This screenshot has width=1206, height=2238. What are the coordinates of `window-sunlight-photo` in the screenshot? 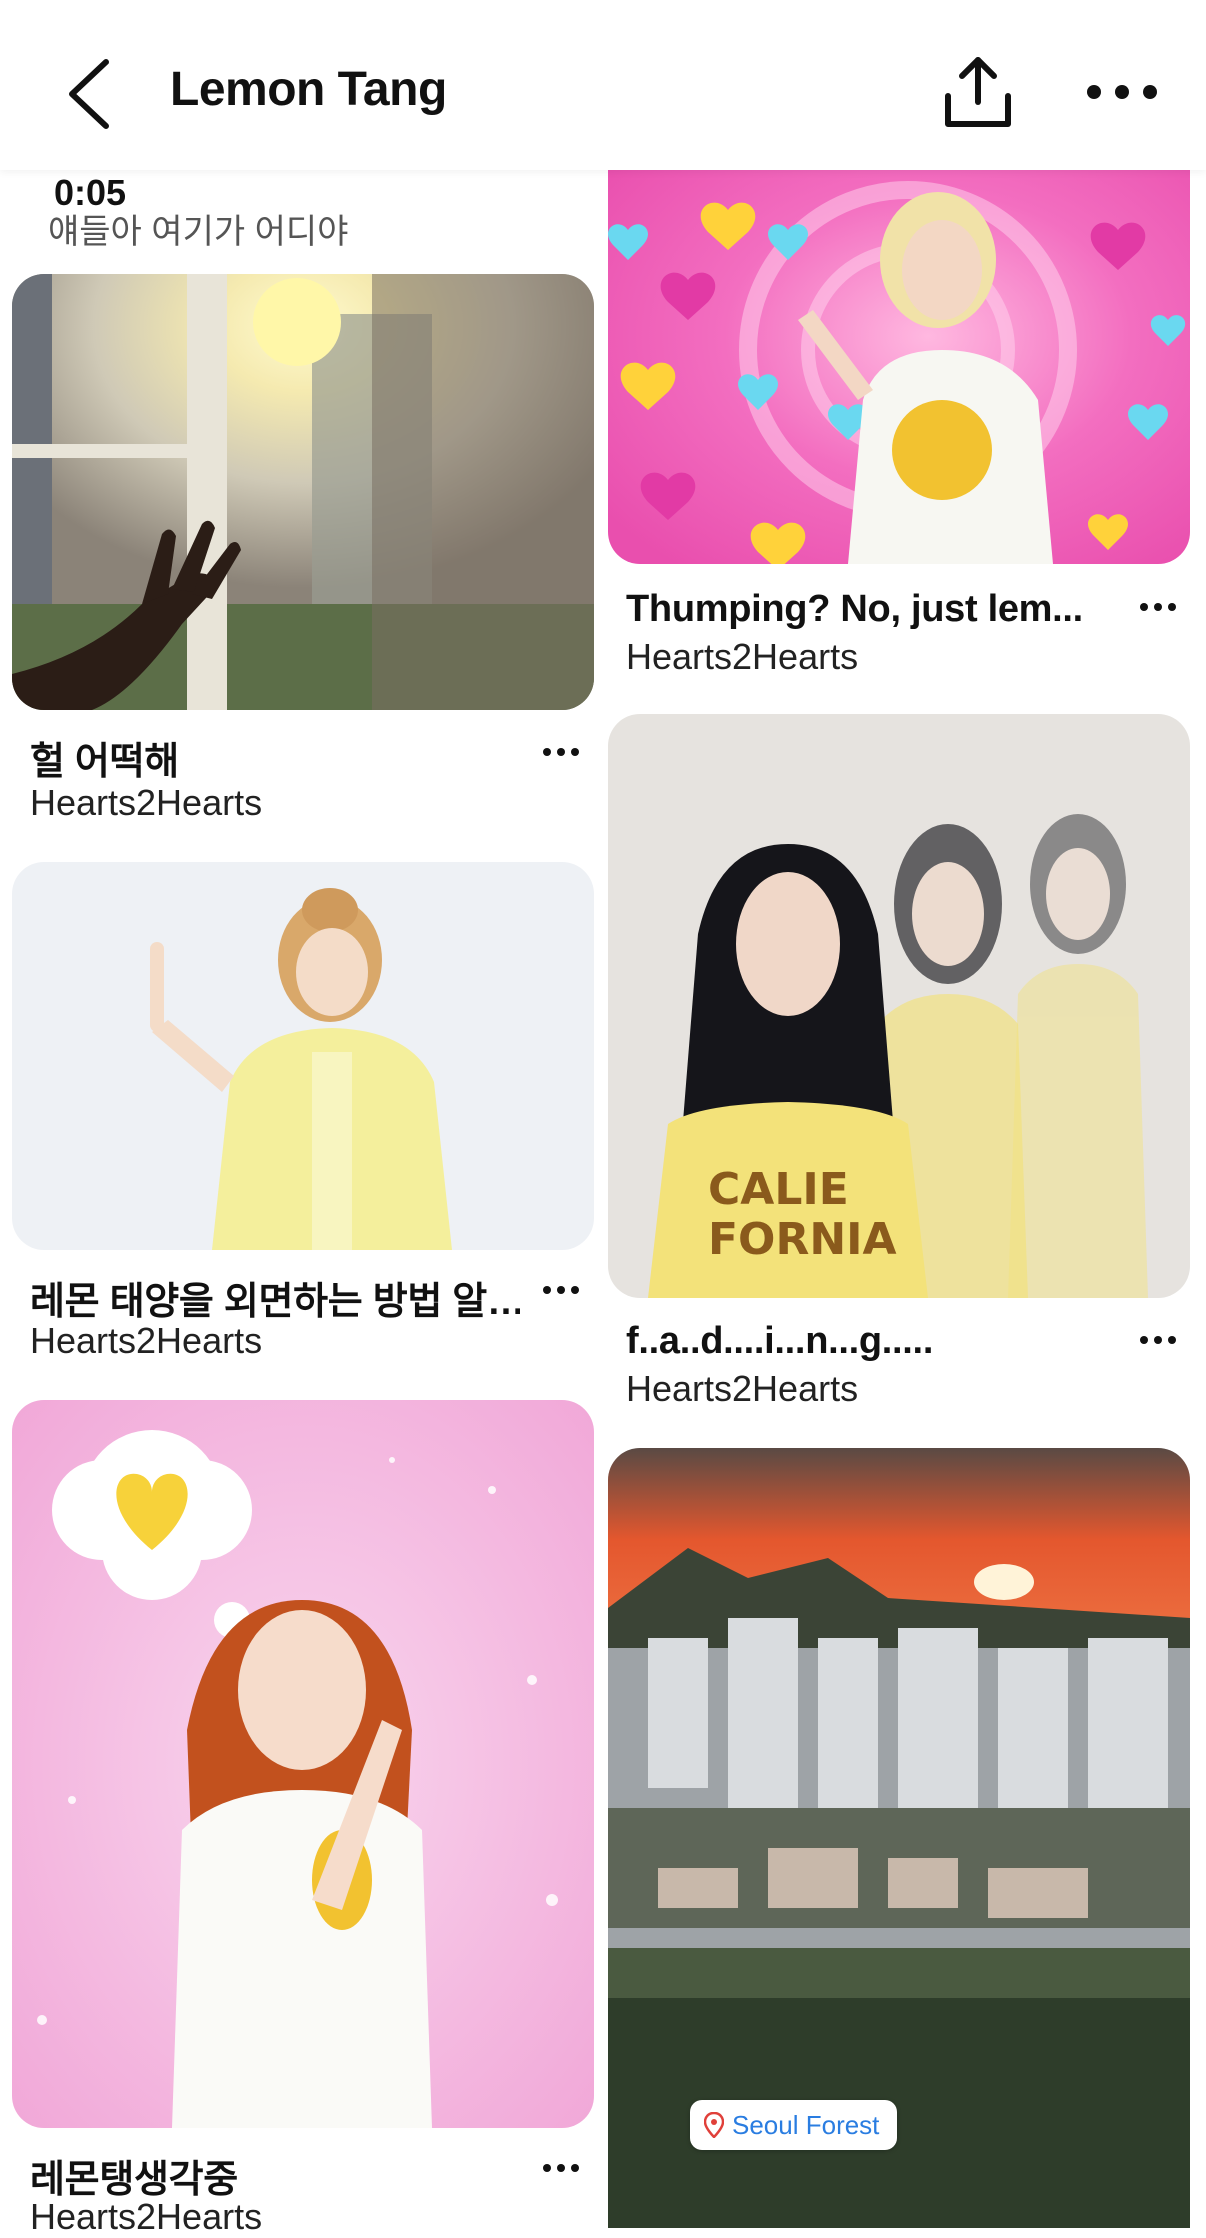 It's located at (303, 492).